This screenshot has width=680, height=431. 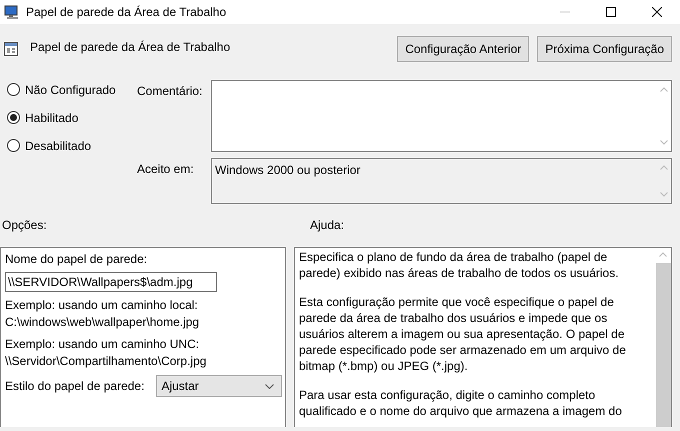 What do you see at coordinates (269, 386) in the screenshot?
I see `chevron-down-icon` at bounding box center [269, 386].